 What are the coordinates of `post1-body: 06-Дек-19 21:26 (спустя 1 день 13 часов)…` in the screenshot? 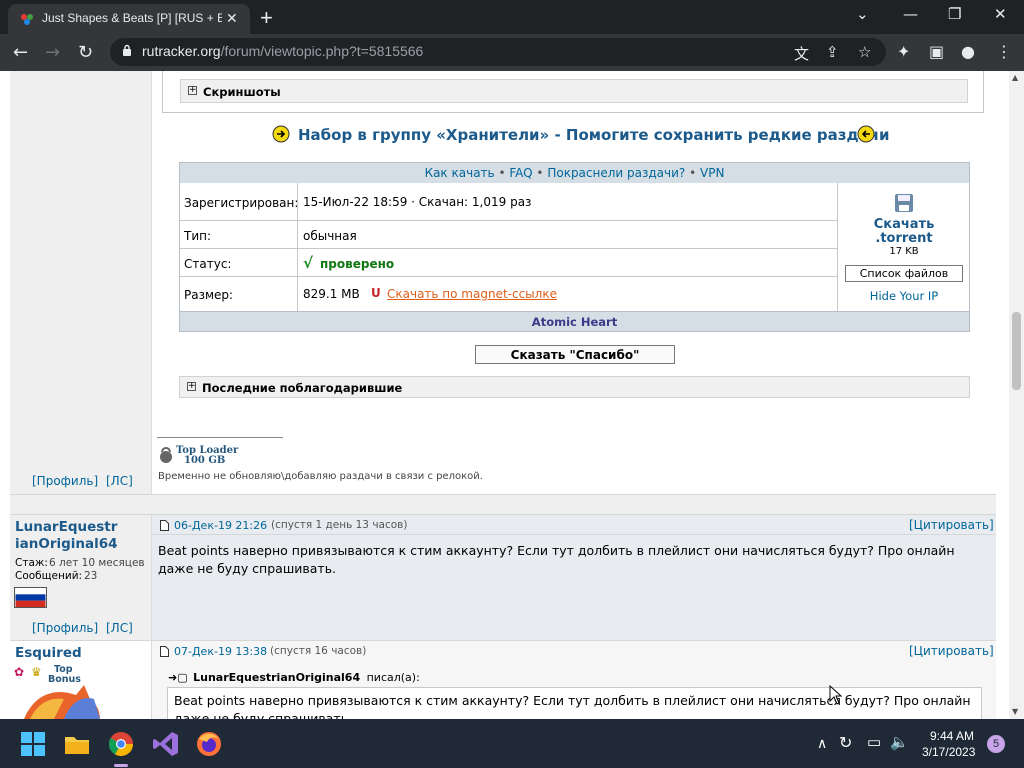 It's located at (574, 578).